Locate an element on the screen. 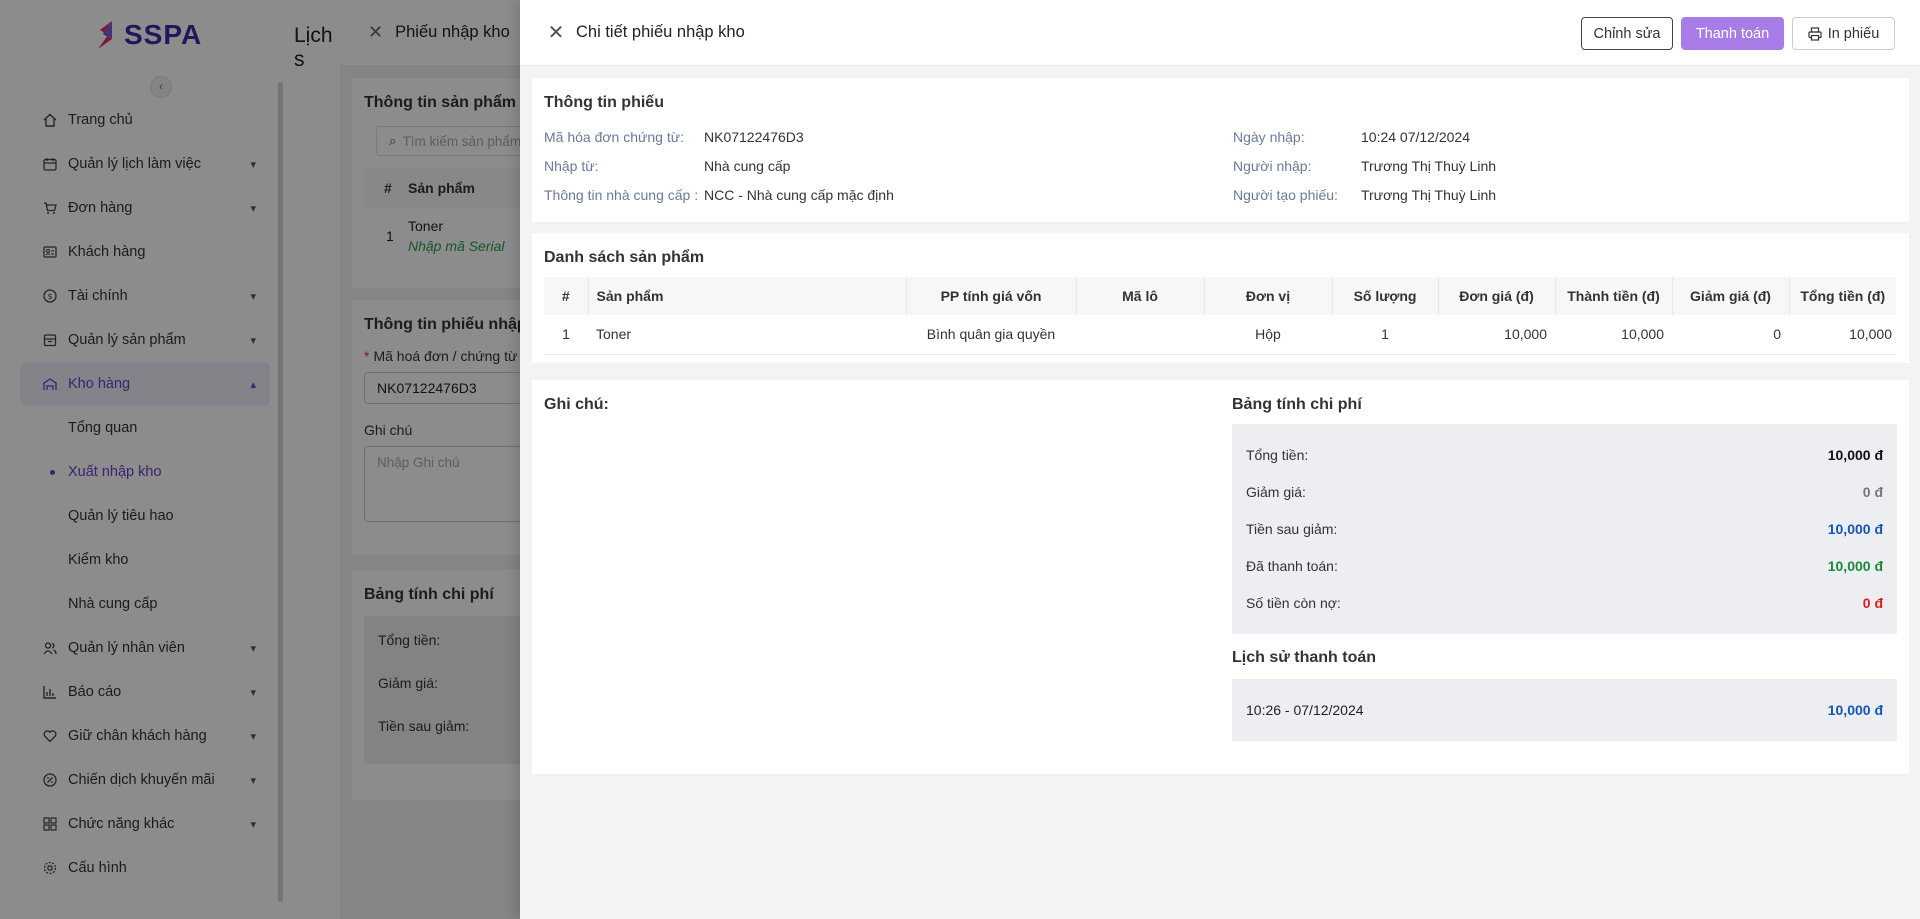  invoice-row: Mã hóa đơn chứng từ: NK07122476D3 is located at coordinates (674, 137).